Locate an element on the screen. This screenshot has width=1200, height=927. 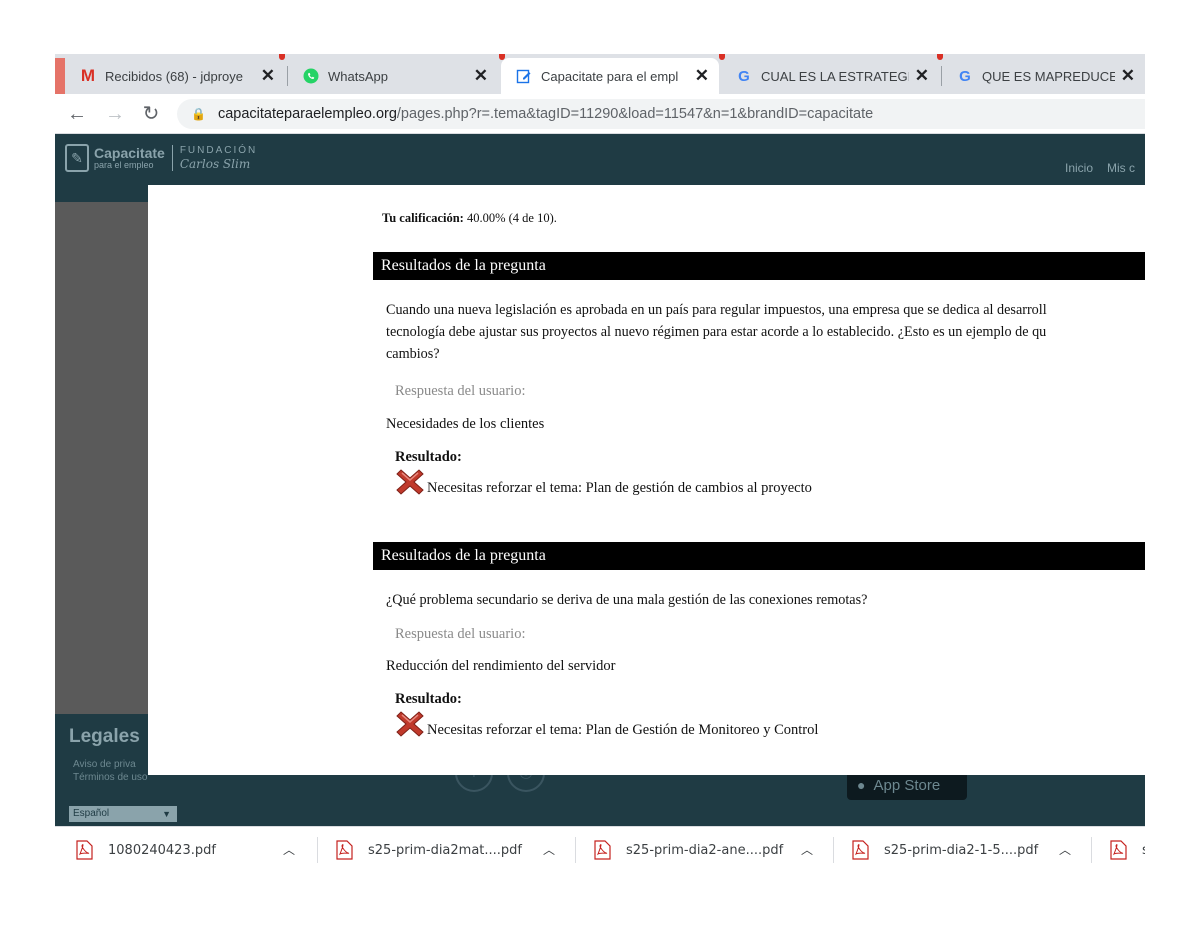
edit-doc-icon is located at coordinates (524, 76).